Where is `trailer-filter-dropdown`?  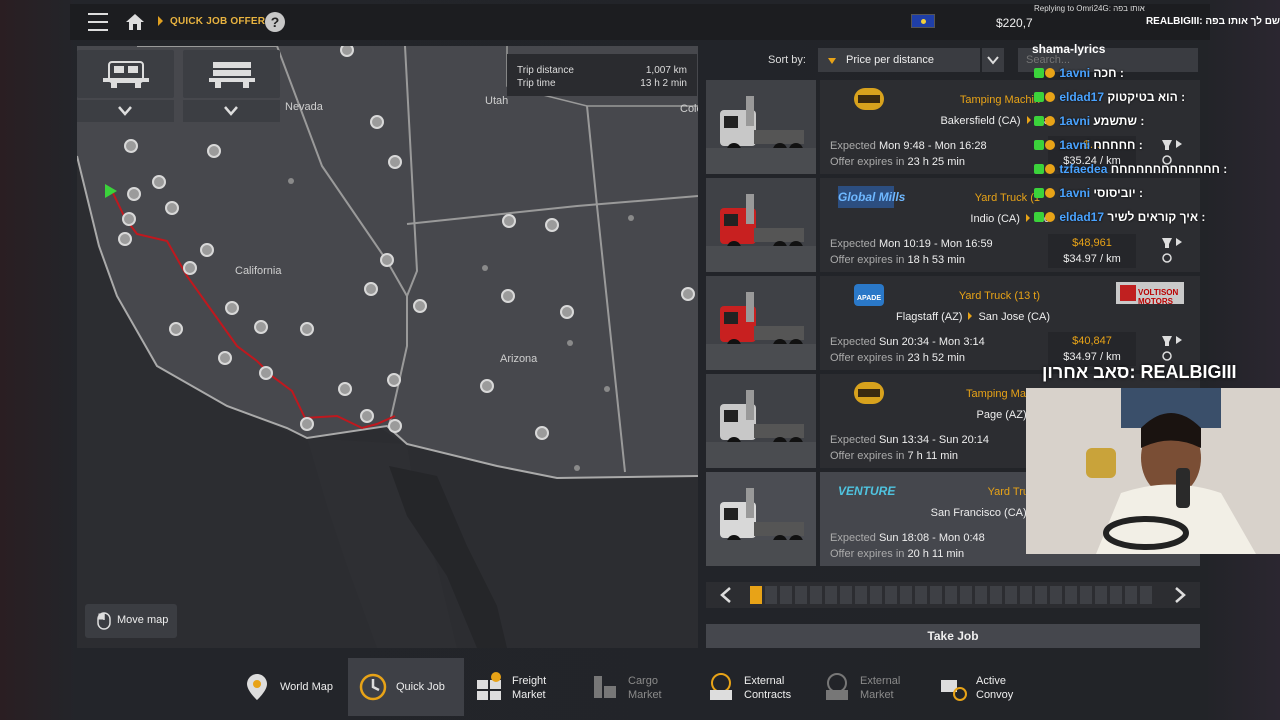
trailer-filter-dropdown is located at coordinates (231, 111).